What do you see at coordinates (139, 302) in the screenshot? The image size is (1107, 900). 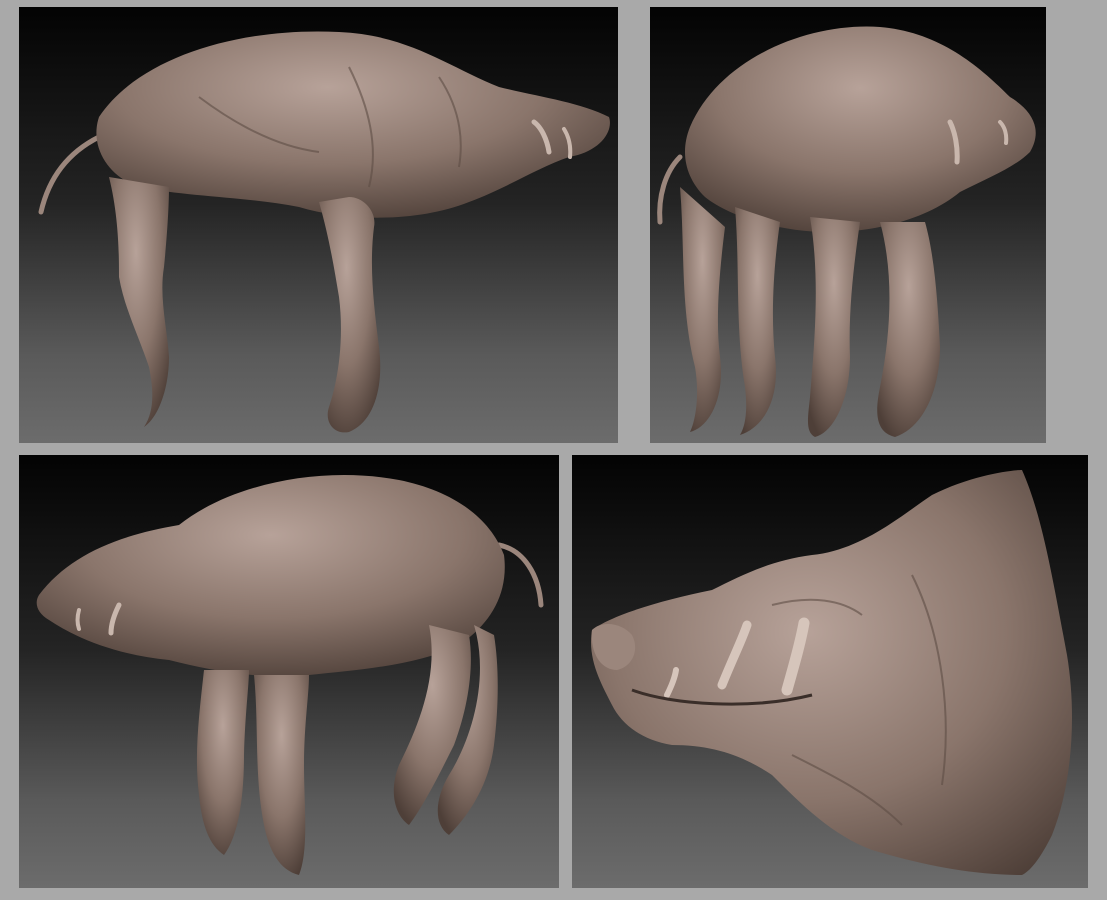 I see `back-leg` at bounding box center [139, 302].